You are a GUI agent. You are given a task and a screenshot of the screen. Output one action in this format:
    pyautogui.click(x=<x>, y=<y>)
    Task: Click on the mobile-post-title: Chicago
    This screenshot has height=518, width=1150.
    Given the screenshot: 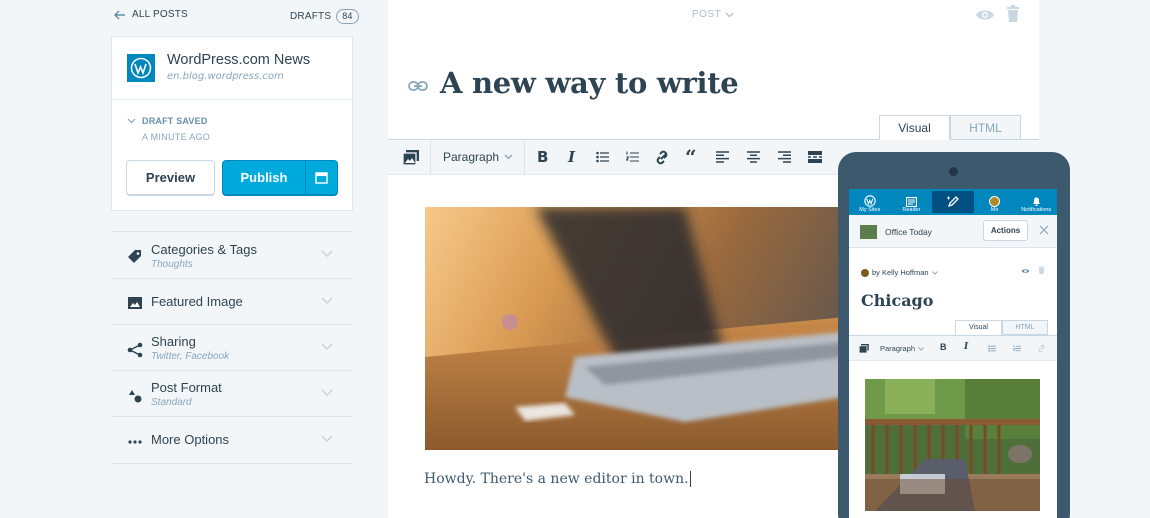 What is the action you would take?
    pyautogui.click(x=897, y=300)
    